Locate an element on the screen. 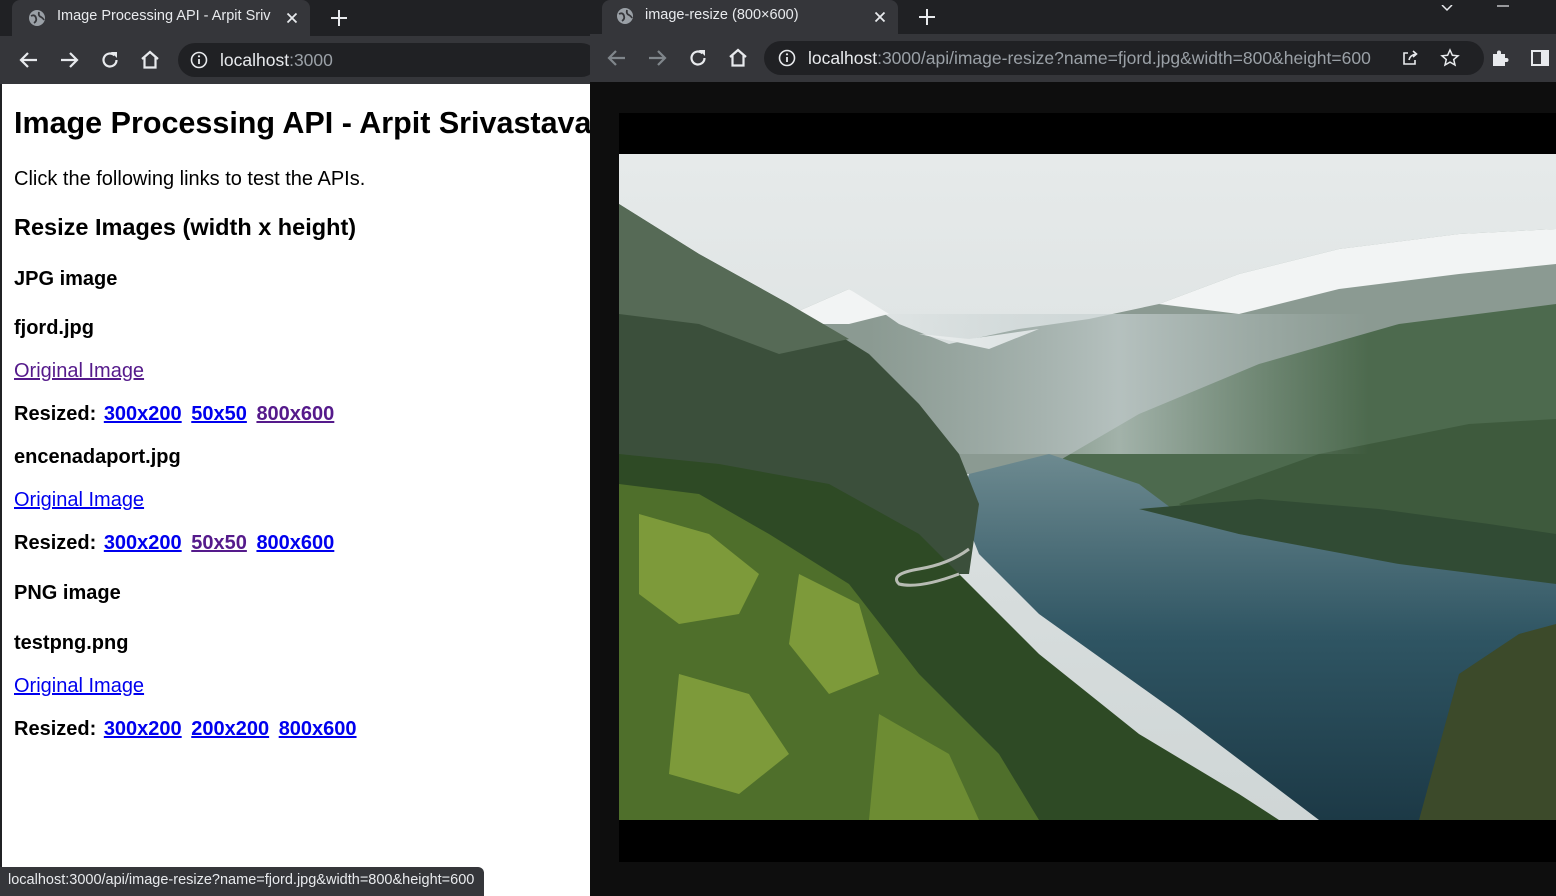 Image resolution: width=1556 pixels, height=896 pixels. chevron-down-icon is located at coordinates (1447, 6).